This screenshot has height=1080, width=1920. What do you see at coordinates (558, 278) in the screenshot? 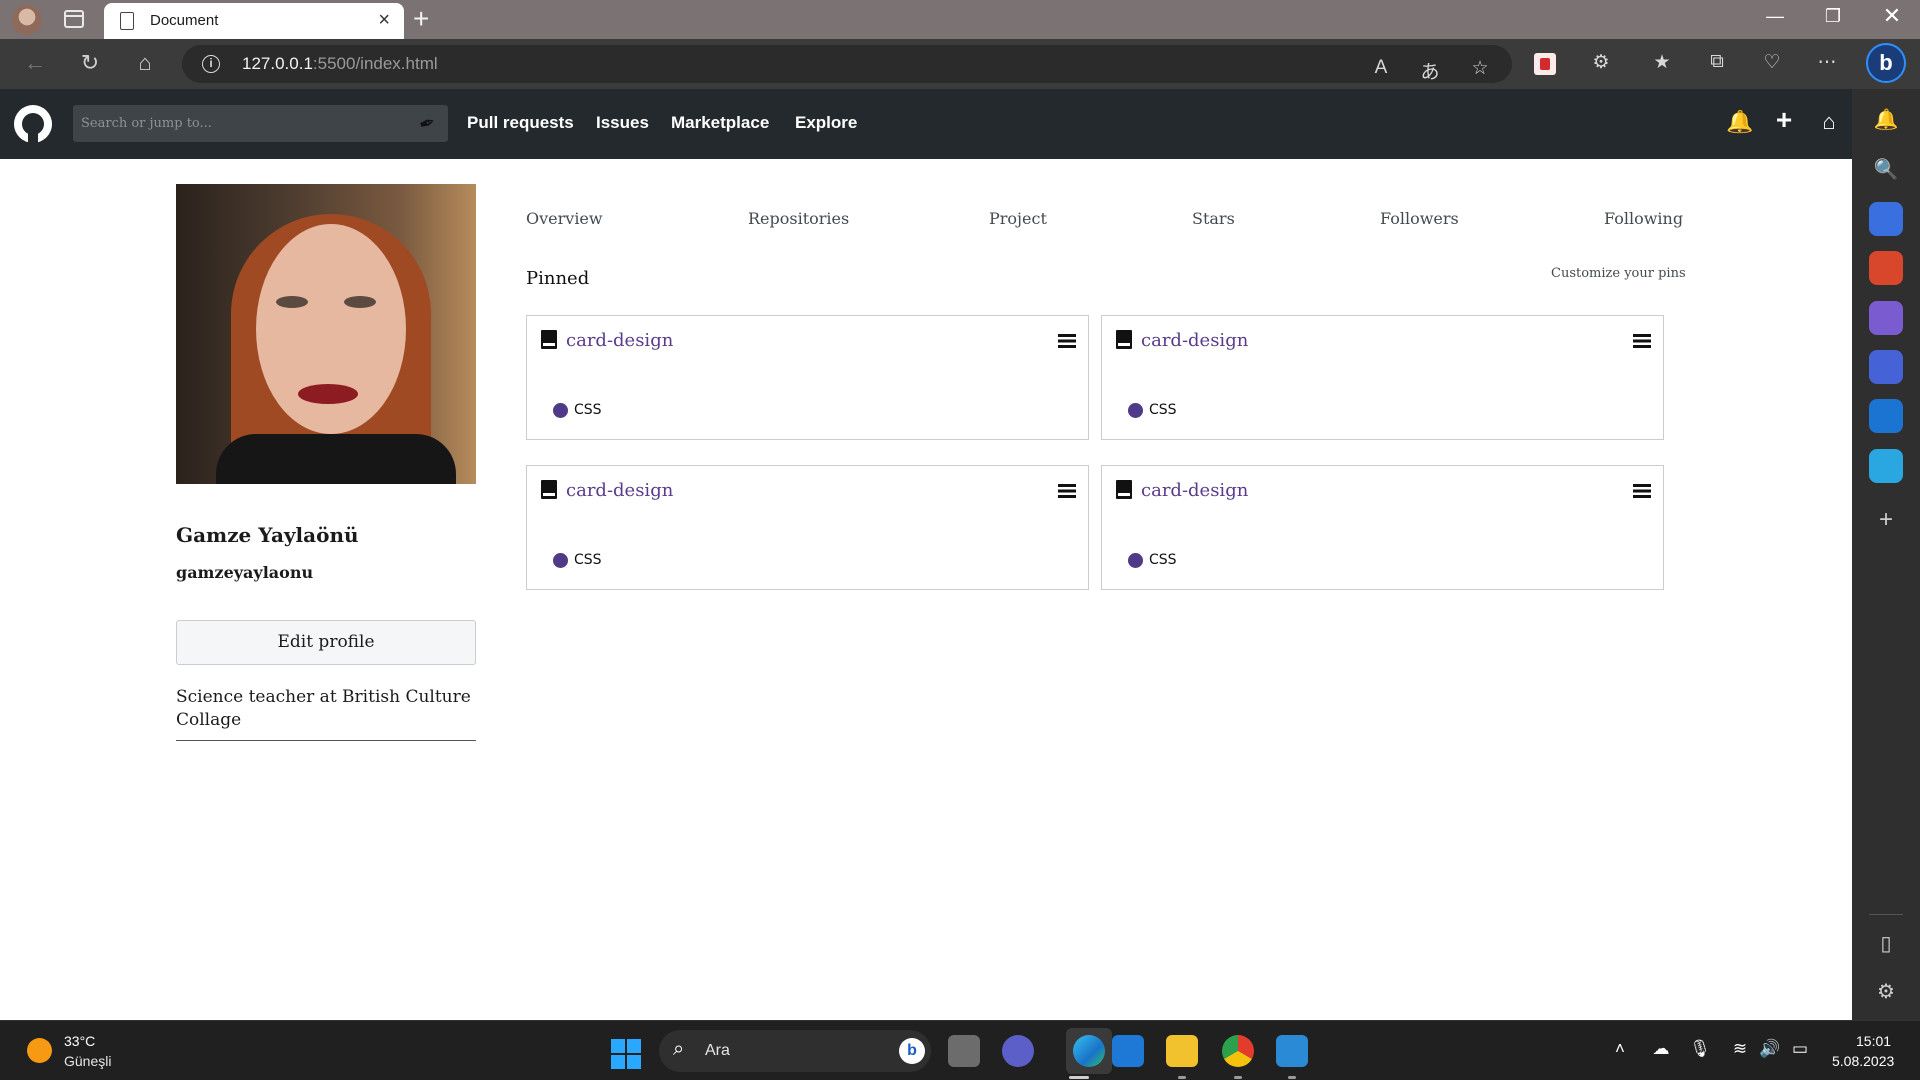
I see `pinned-title: Pinned` at bounding box center [558, 278].